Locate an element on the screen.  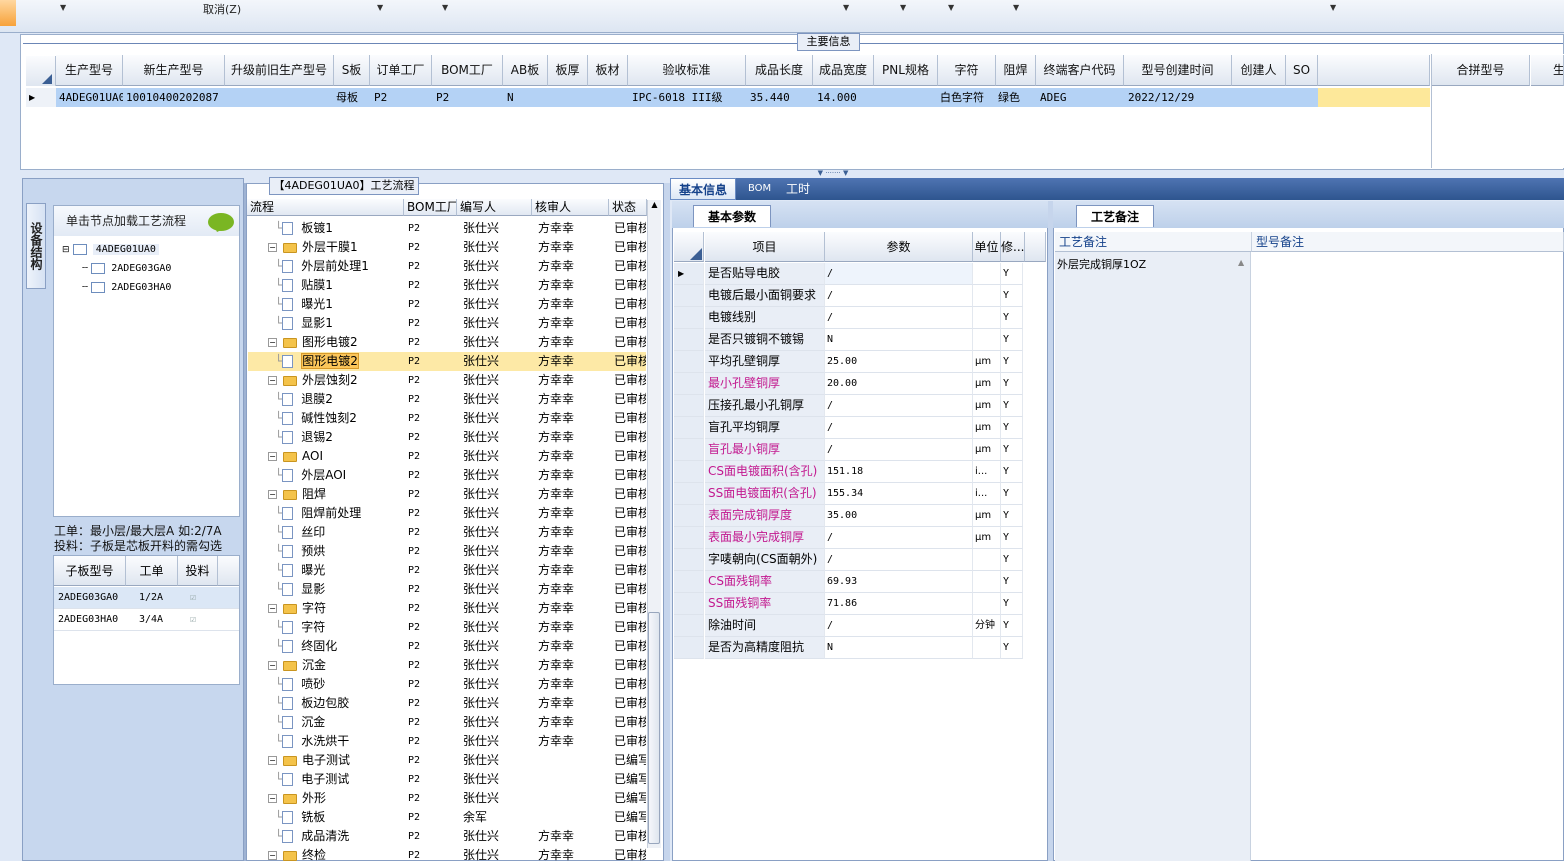
tab-process-remarks: 工艺备注 is located at coordinates (1115, 216).